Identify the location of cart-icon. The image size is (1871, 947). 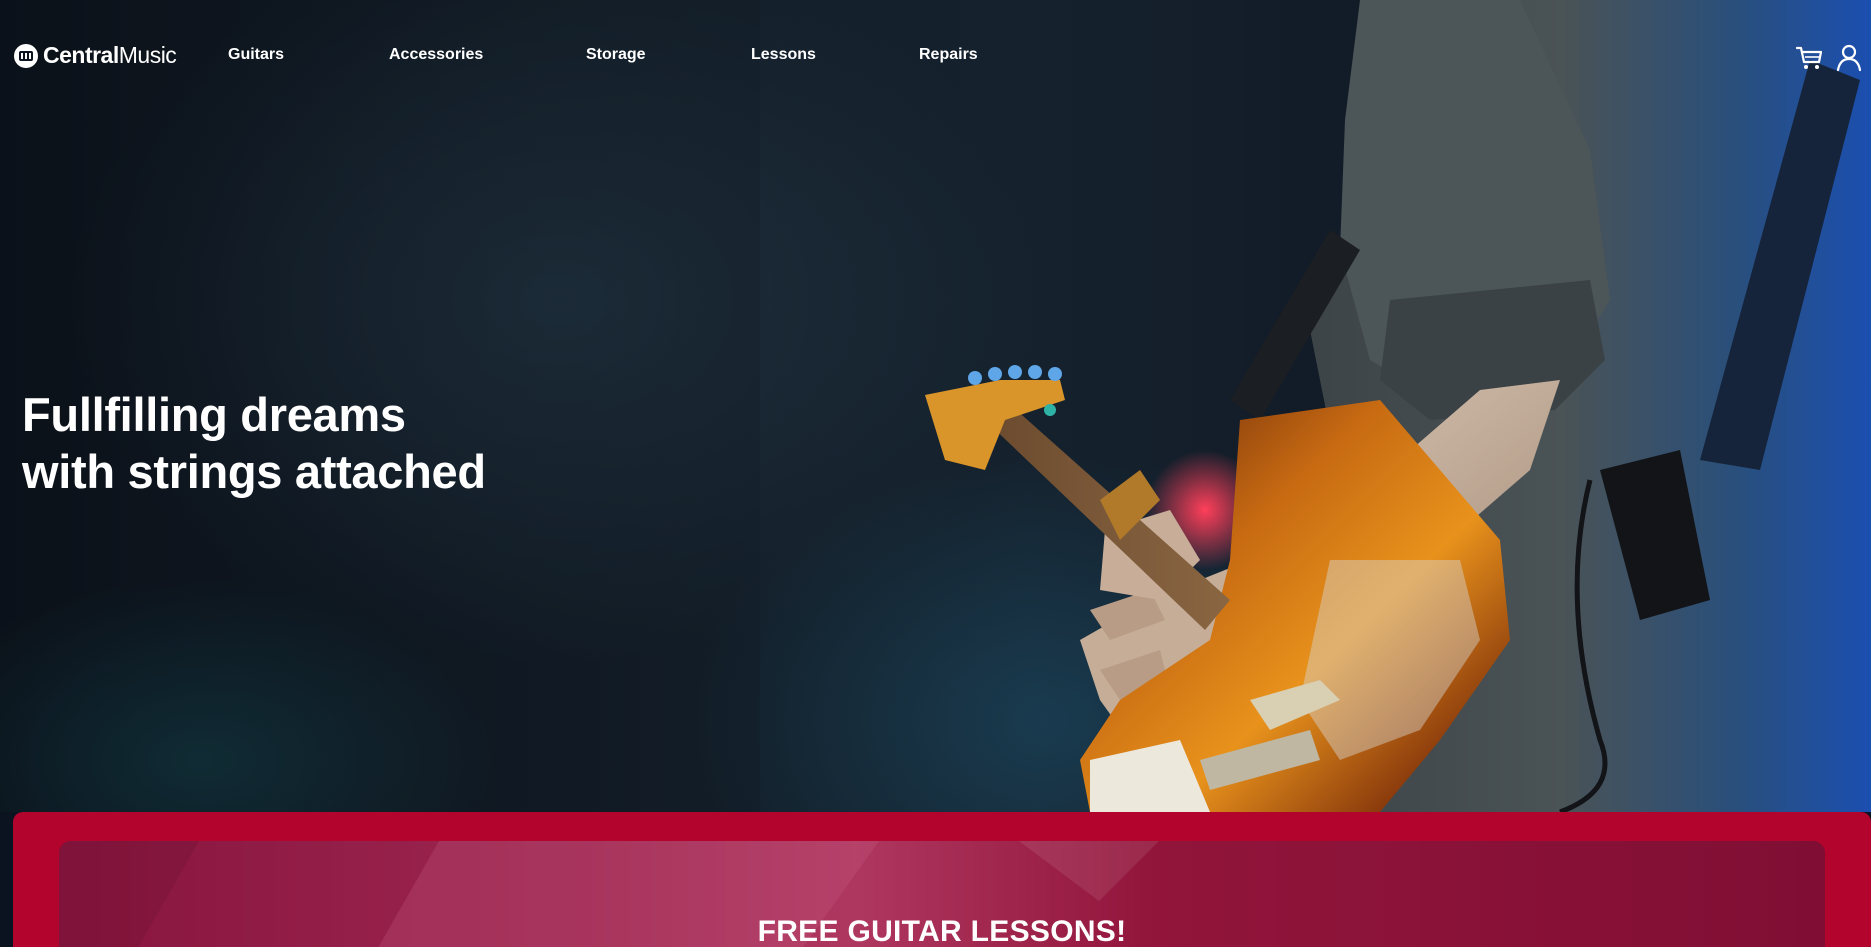
(1809, 57).